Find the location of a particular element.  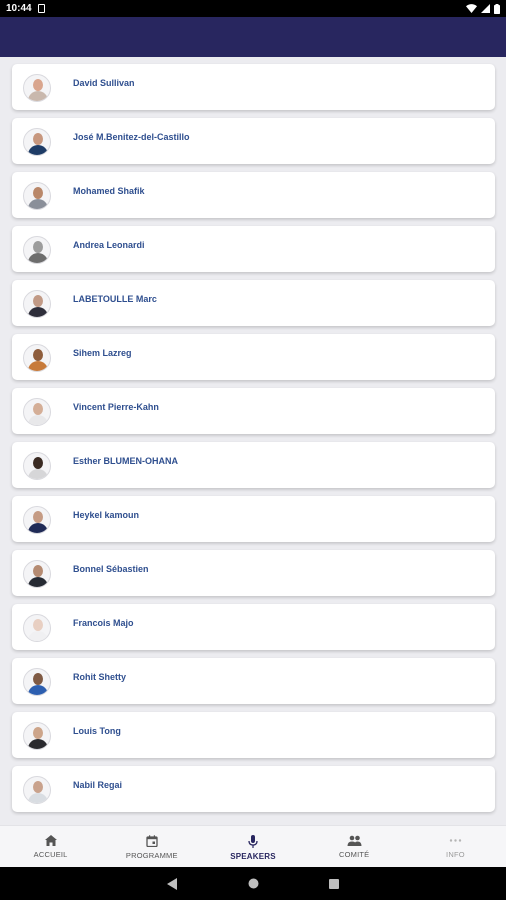

wifi-icon is located at coordinates (471, 8).